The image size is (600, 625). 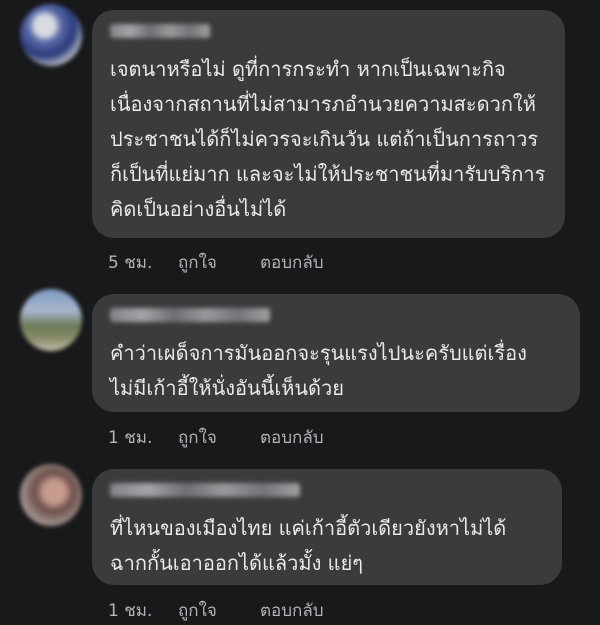 What do you see at coordinates (143, 262) in the screenshot?
I see `comment-timestamp: 5 ชม.` at bounding box center [143, 262].